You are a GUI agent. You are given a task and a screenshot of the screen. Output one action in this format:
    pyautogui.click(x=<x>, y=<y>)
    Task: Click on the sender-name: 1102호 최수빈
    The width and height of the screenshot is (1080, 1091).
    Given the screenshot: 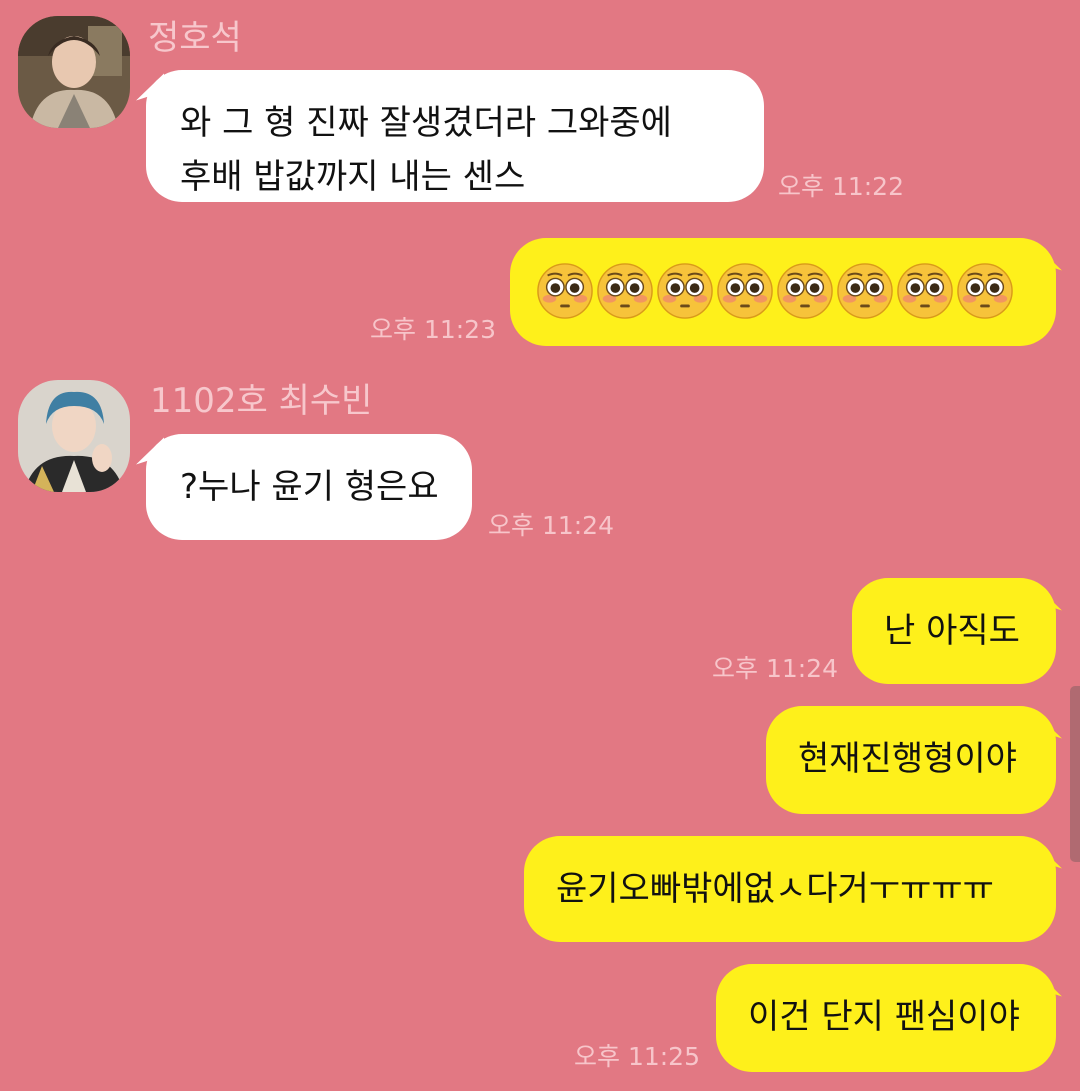 What is the action you would take?
    pyautogui.click(x=261, y=401)
    